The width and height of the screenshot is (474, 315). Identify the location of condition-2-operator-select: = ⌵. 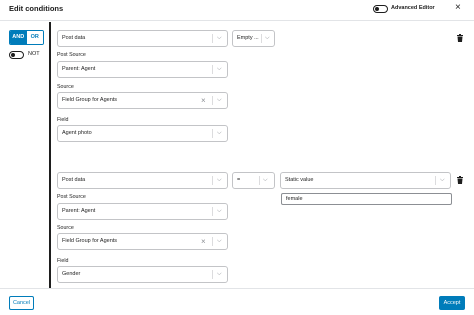
(253, 180).